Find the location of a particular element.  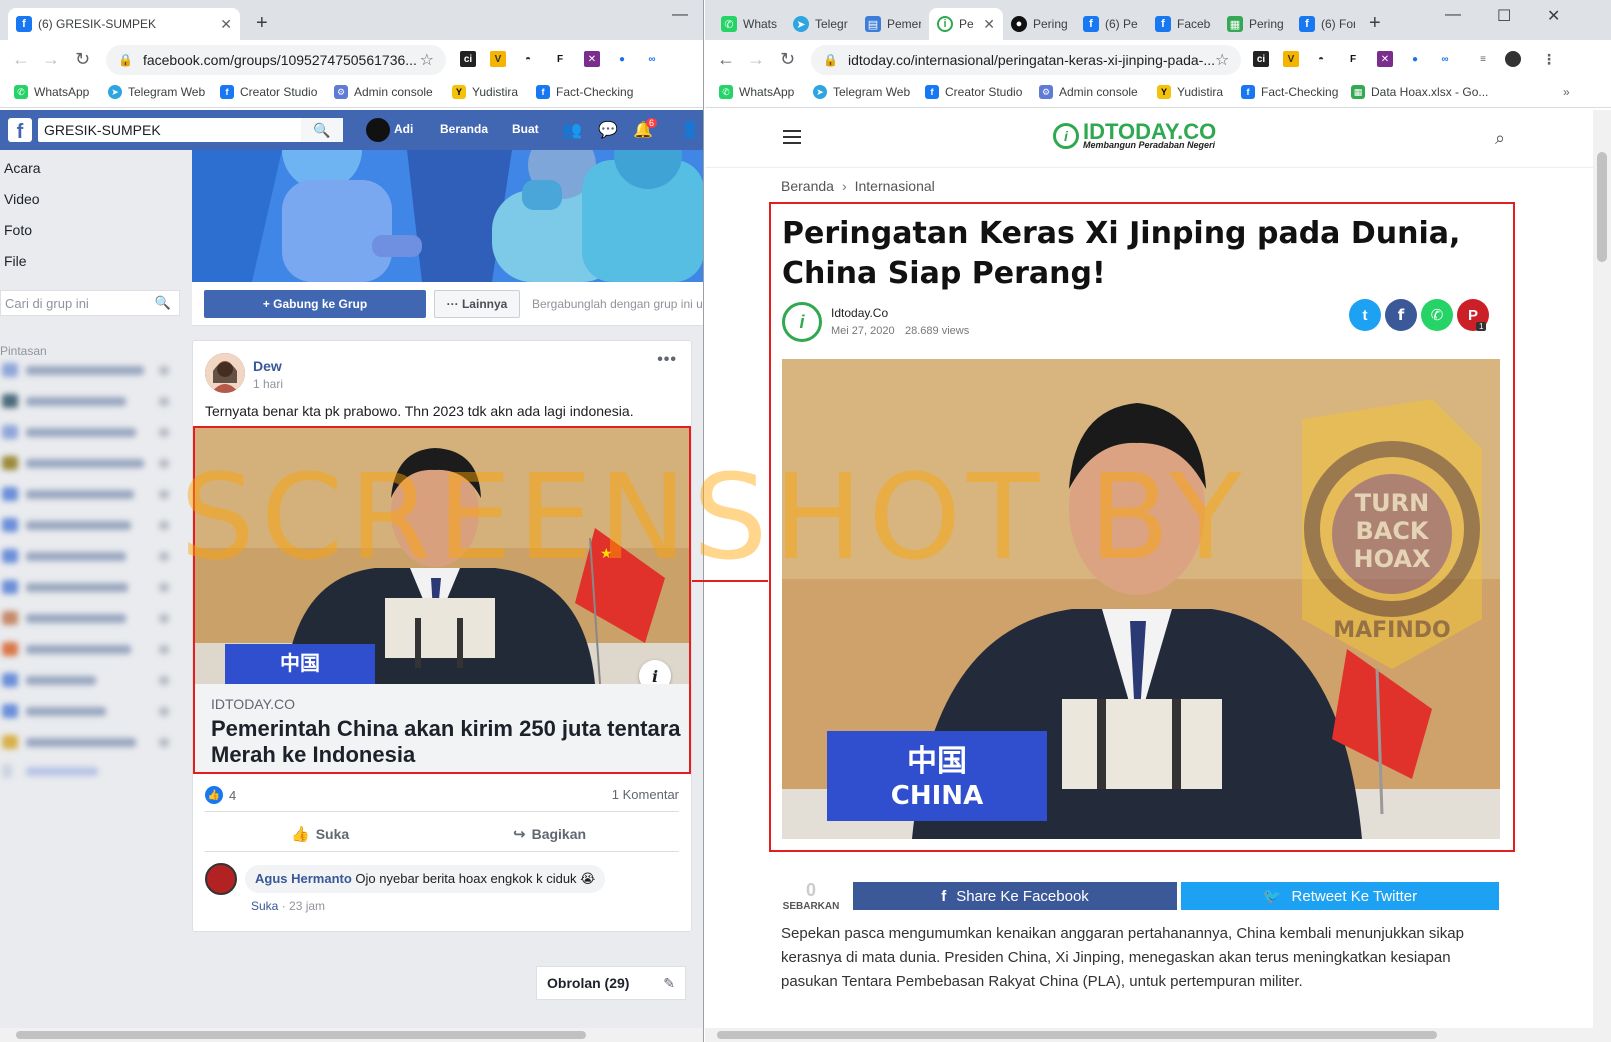

post-time: 1 hari is located at coordinates (268, 384).